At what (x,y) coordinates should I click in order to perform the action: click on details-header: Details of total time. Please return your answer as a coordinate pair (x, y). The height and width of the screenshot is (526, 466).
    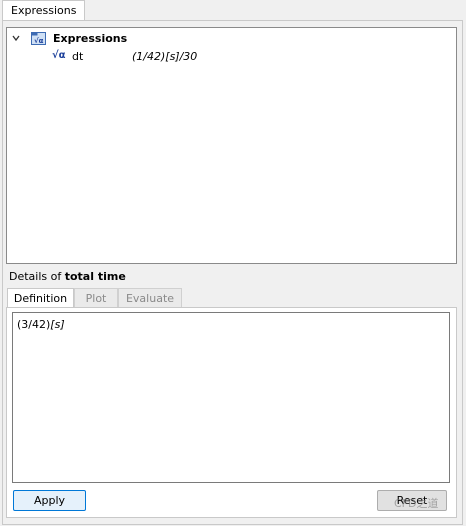
    Looking at the image, I should click on (67, 276).